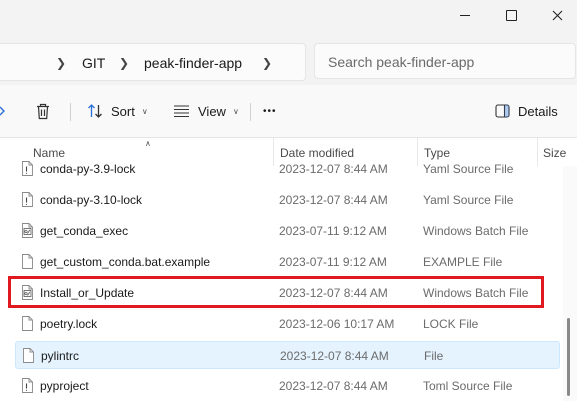 Image resolution: width=577 pixels, height=401 pixels. I want to click on file-name: conda-py-3.10-lock, so click(91, 200).